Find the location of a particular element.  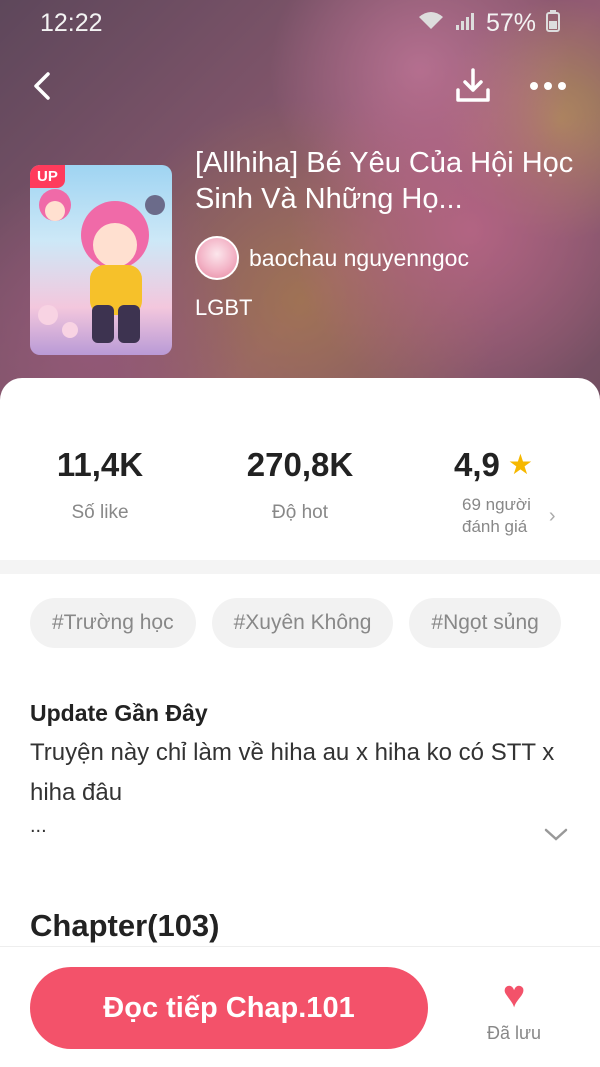

stat-likes: 11,4K Số like is located at coordinates (100, 485).